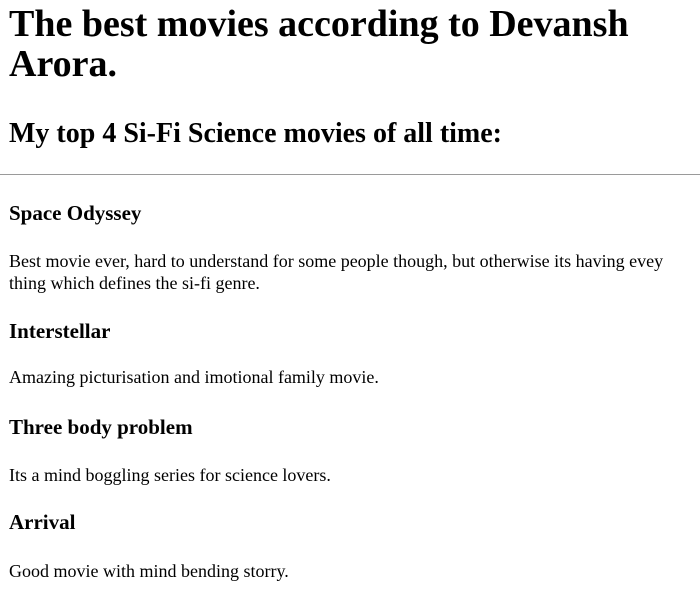 This screenshot has width=700, height=594. I want to click on movie-description: Good movie with mind bending storry., so click(149, 571).